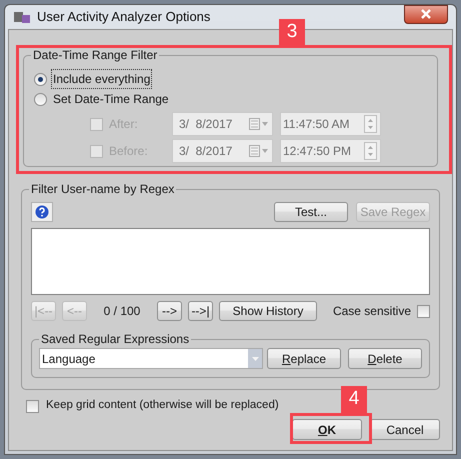  What do you see at coordinates (123, 17) in the screenshot?
I see `window-title: User Activity Analyzer Options` at bounding box center [123, 17].